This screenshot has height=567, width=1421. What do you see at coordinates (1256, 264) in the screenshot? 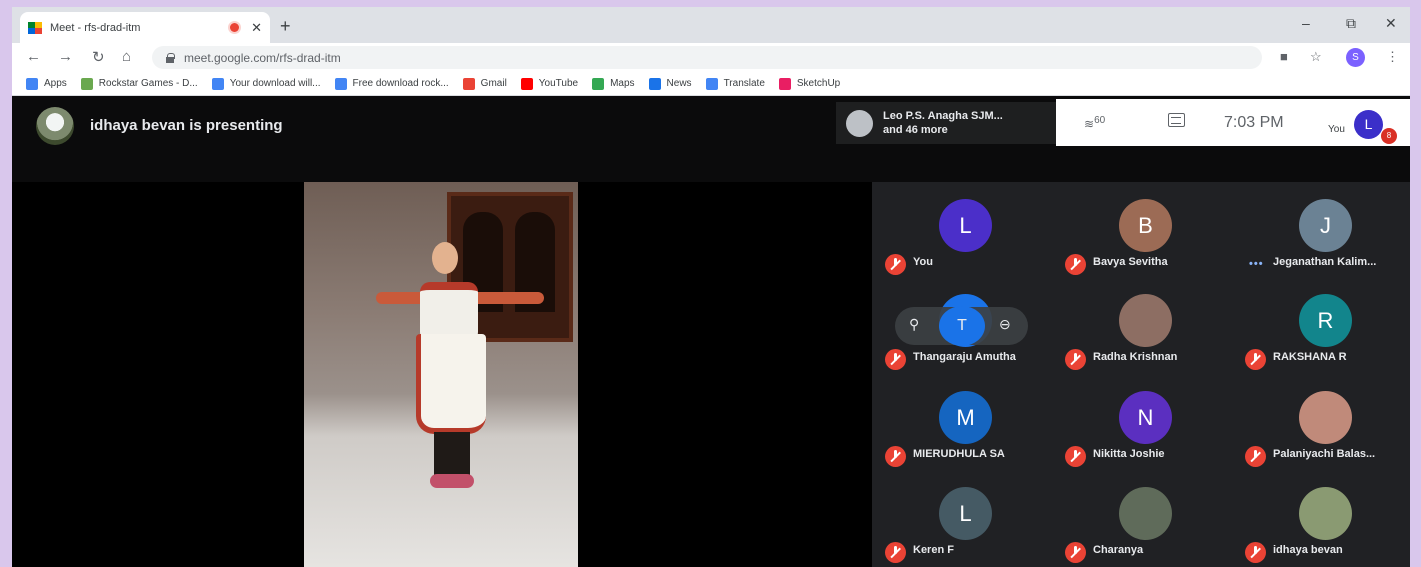
I see `speaking-indicator-icon: •••` at bounding box center [1256, 264].